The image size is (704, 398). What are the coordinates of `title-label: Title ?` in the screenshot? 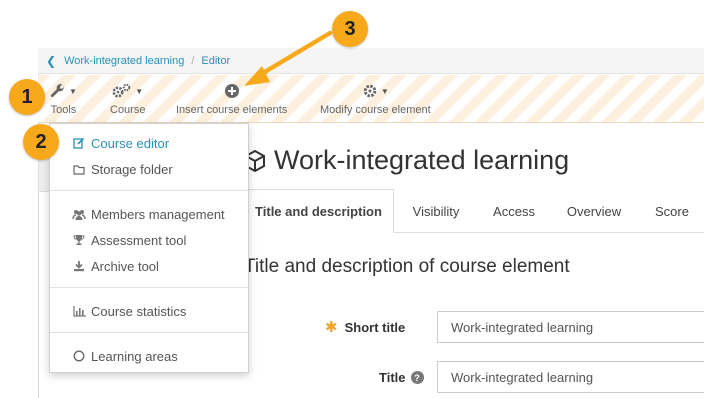 It's located at (401, 377).